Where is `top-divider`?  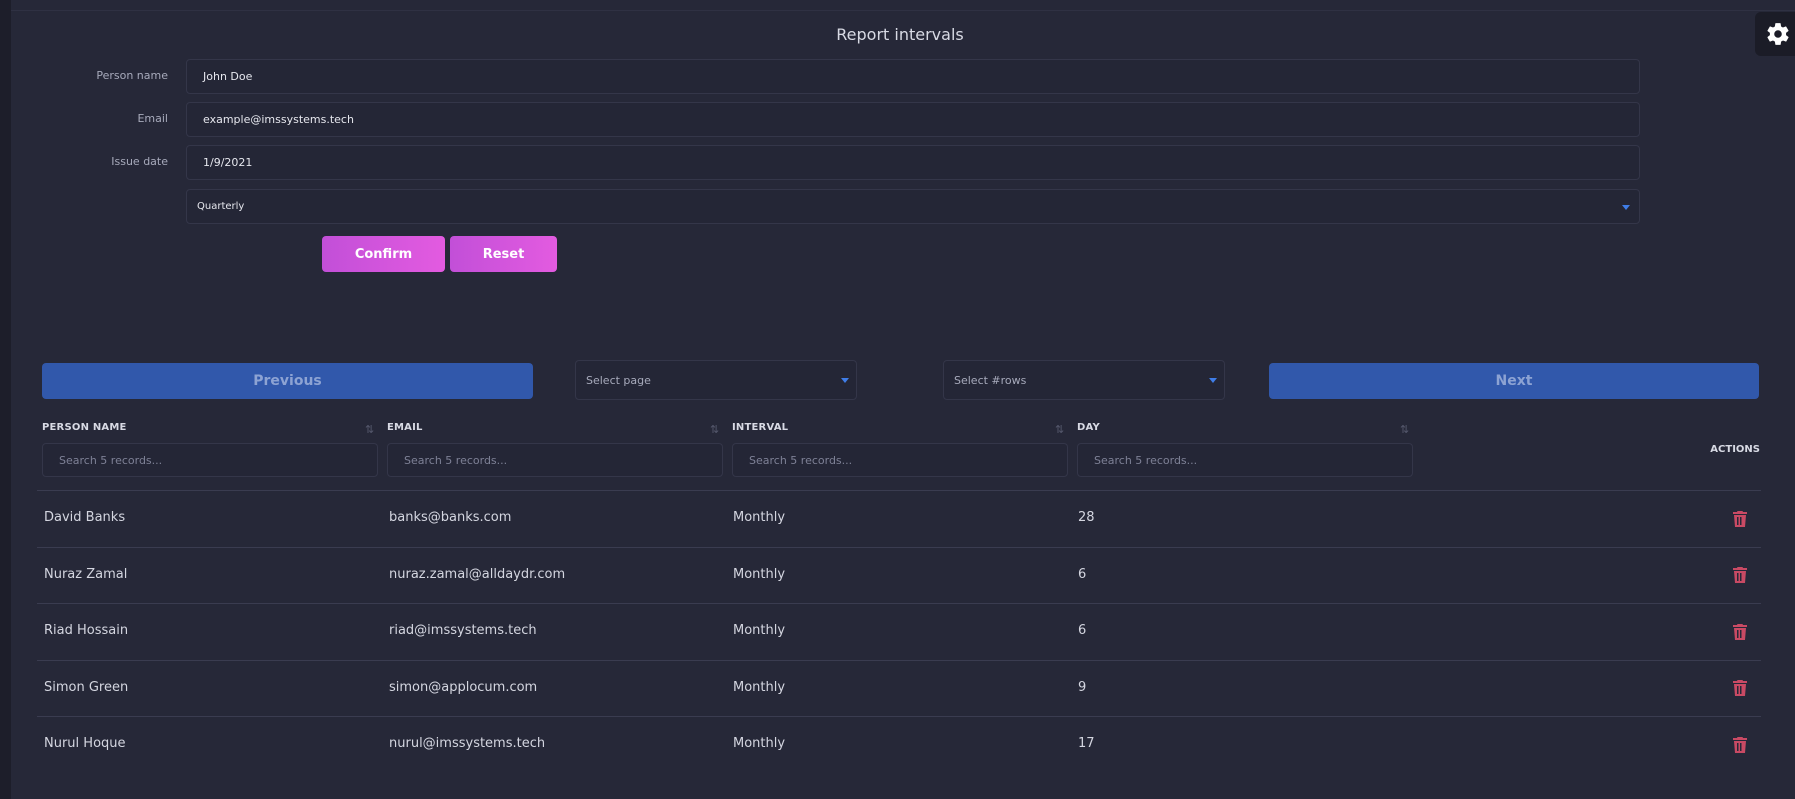
top-divider is located at coordinates (903, 10).